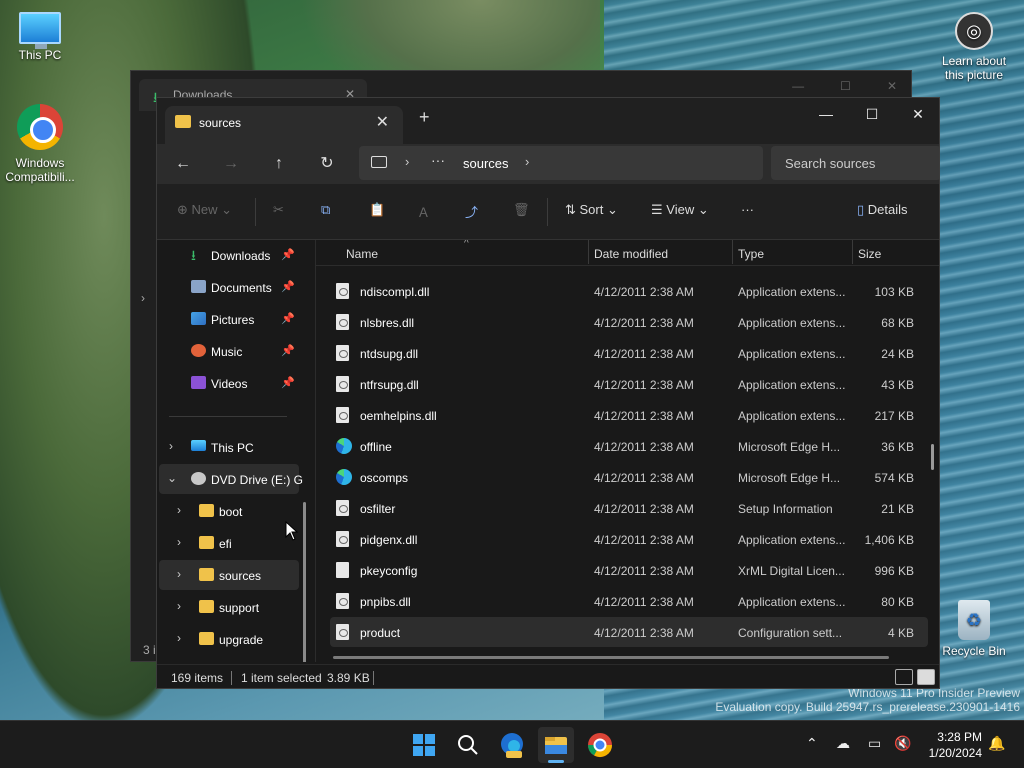 The width and height of the screenshot is (1024, 768). I want to click on minimize-icon: —, so click(798, 86).